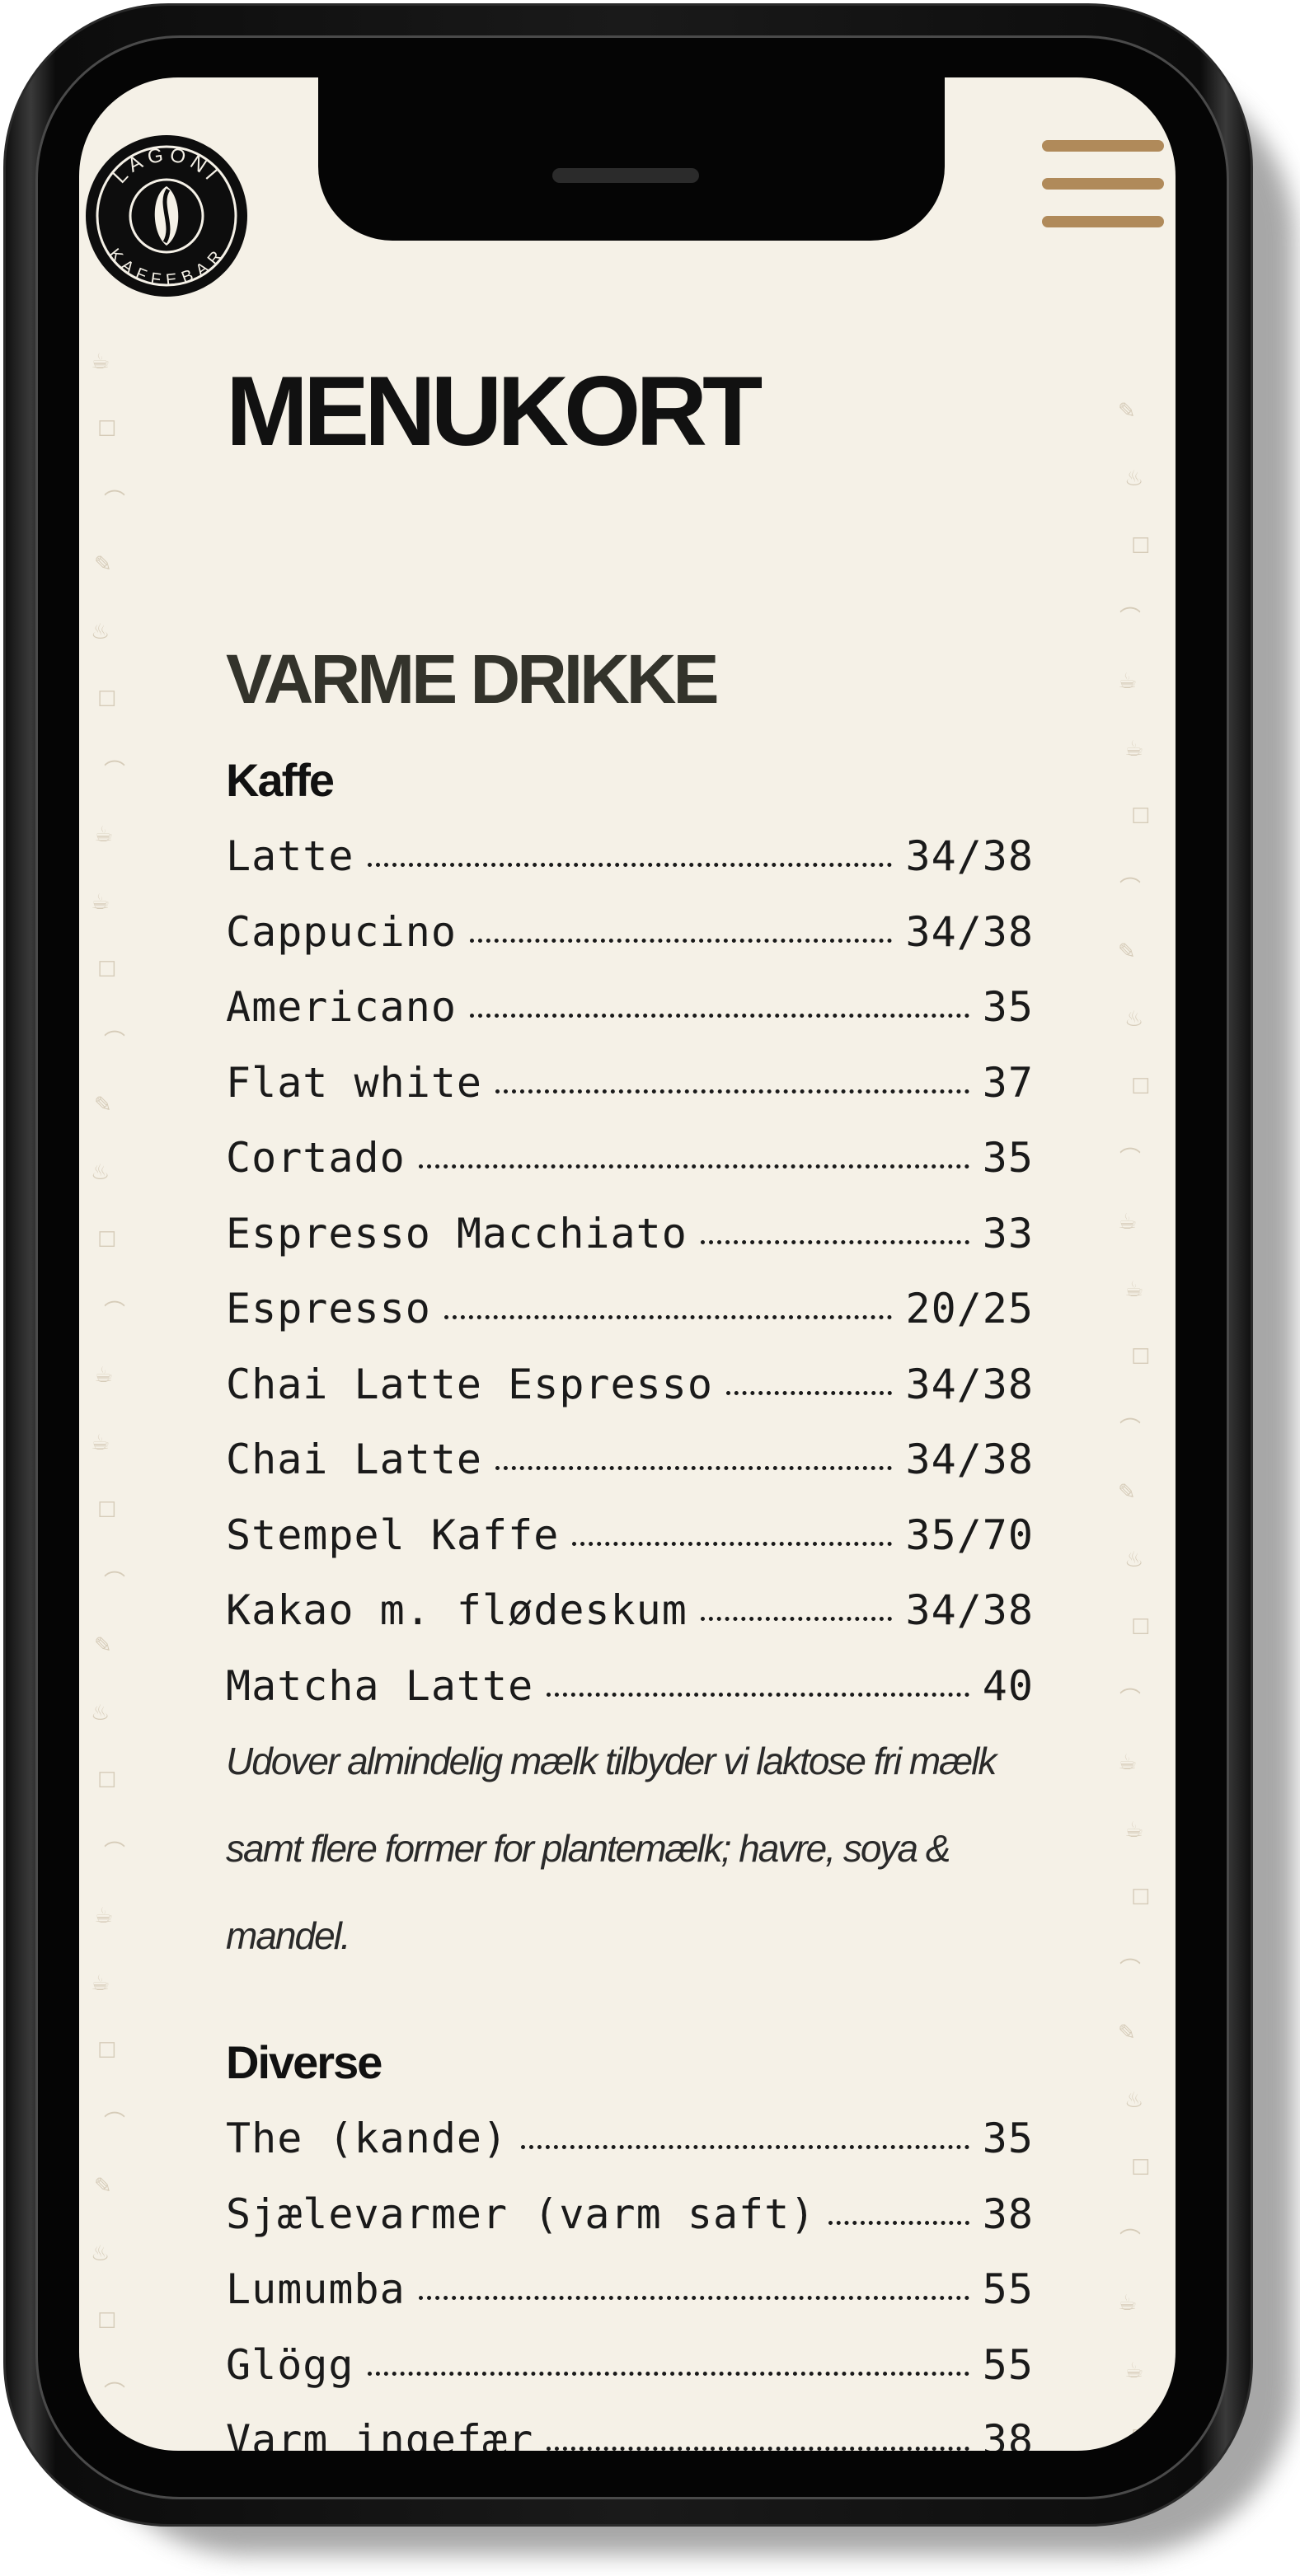 The width and height of the screenshot is (1300, 2576). I want to click on menu-item-row: Espresso 20/25, so click(630, 1323).